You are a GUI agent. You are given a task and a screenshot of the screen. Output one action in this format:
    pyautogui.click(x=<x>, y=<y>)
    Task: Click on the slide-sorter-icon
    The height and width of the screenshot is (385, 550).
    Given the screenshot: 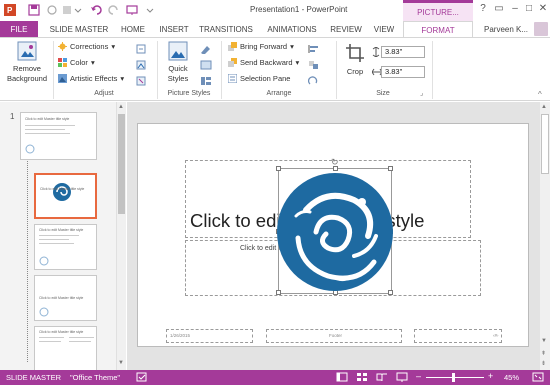 What is the action you would take?
    pyautogui.click(x=362, y=378)
    